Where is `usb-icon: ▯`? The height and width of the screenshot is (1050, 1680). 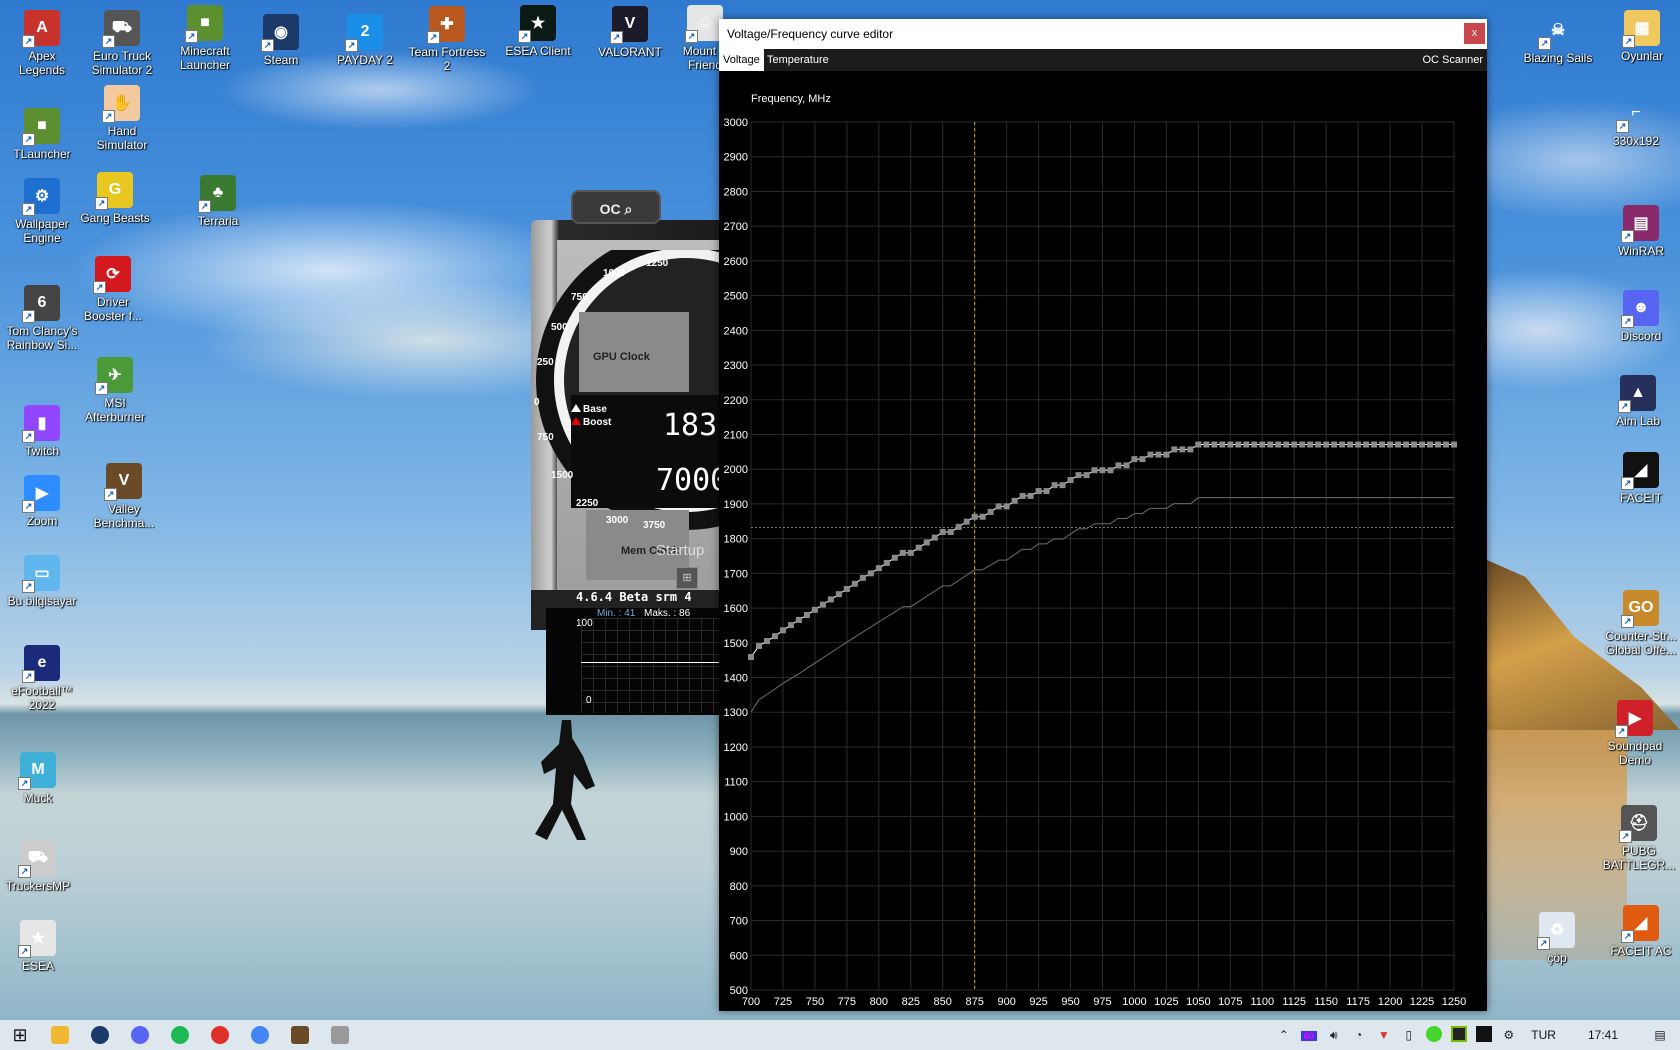 usb-icon: ▯ is located at coordinates (1408, 1035).